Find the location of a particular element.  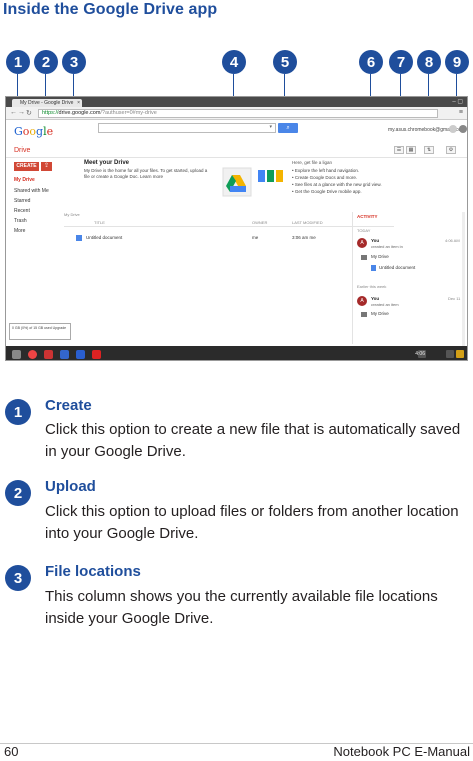

desc-badge-2: 2 is located at coordinates (18, 493).